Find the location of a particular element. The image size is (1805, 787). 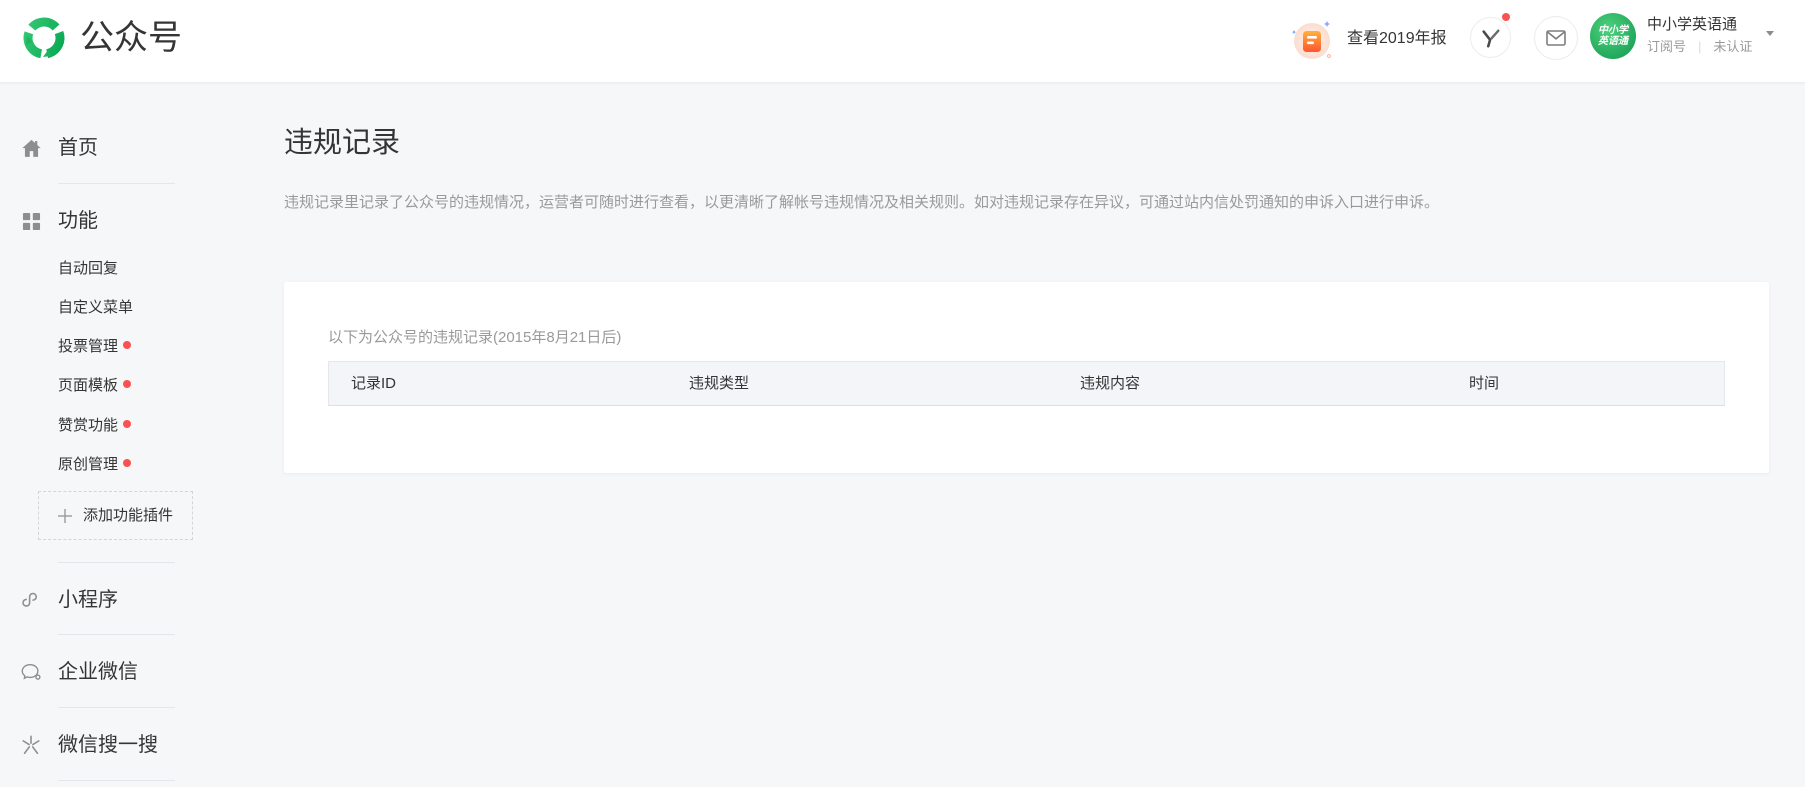

sidebar-item-label: 页面模板 is located at coordinates (88, 385).